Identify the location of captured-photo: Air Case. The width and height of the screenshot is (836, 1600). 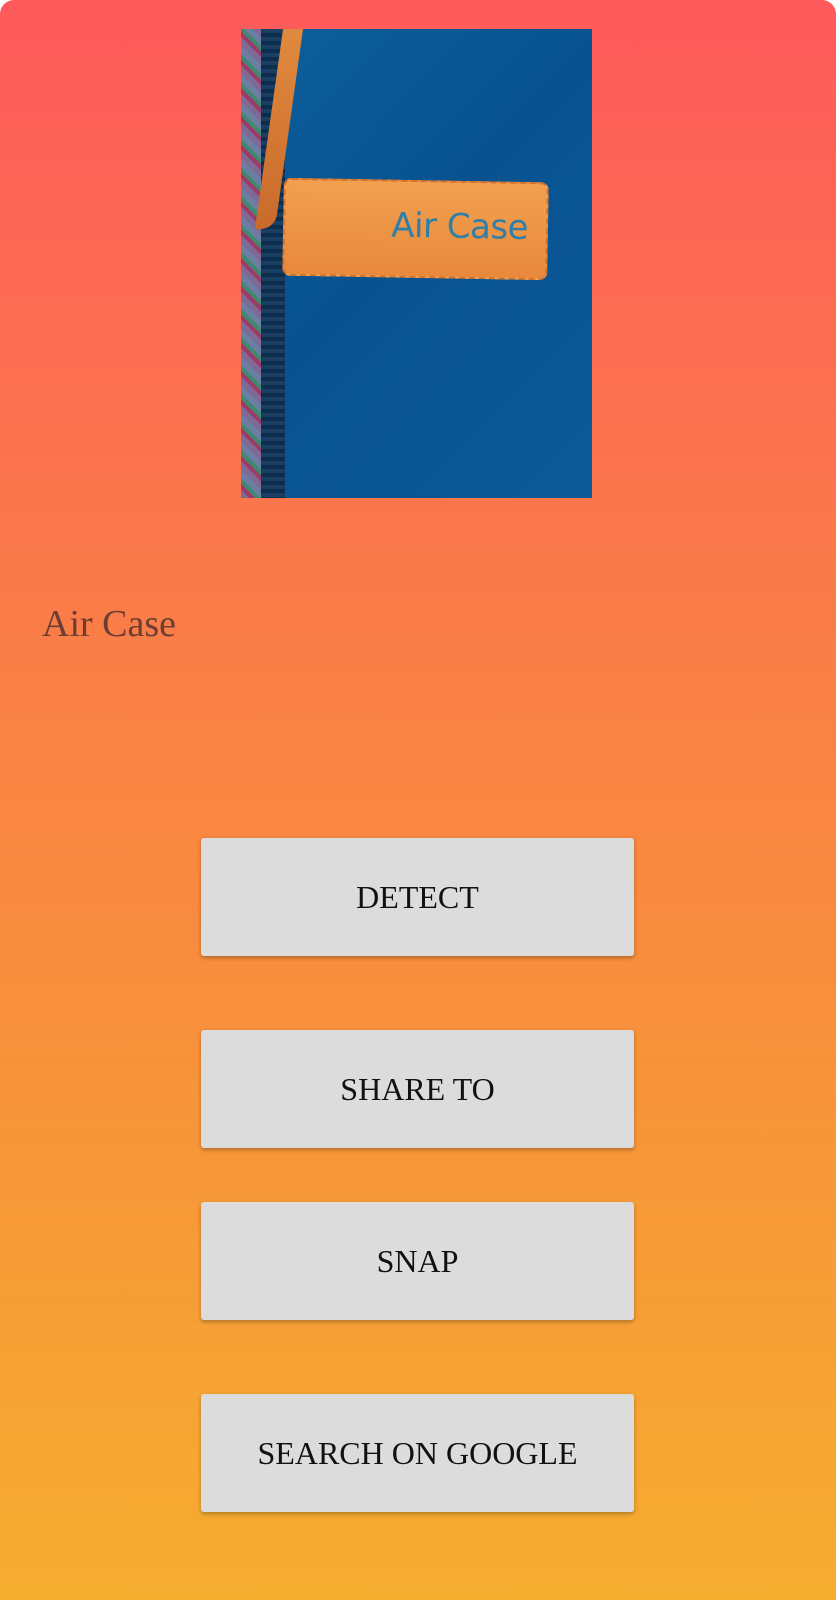
(416, 263).